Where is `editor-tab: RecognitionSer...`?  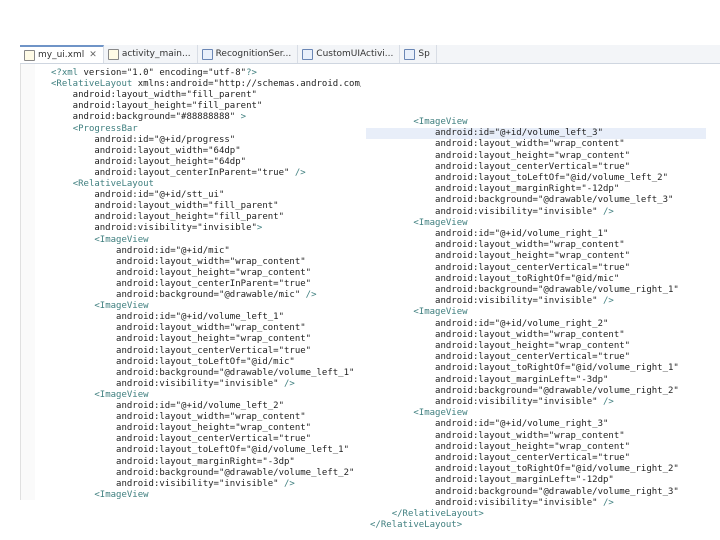 editor-tab: RecognitionSer... is located at coordinates (248, 54).